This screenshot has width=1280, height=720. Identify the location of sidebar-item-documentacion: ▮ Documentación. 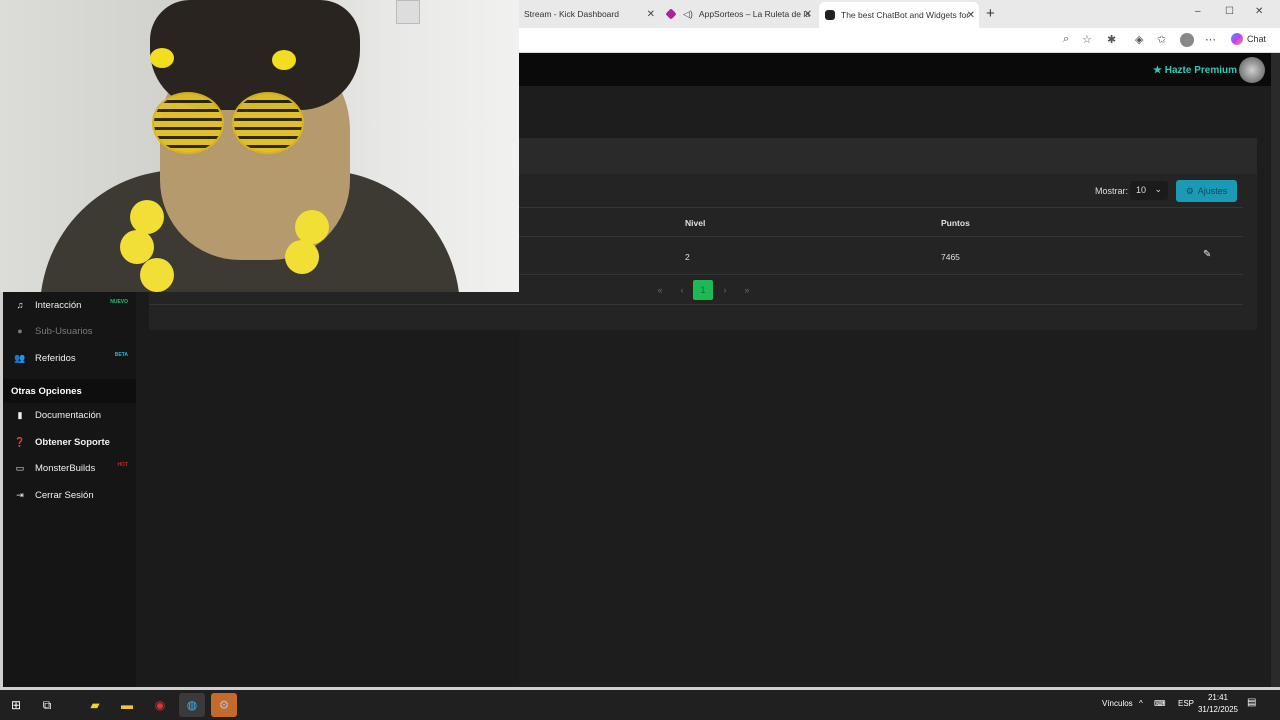
(69, 415).